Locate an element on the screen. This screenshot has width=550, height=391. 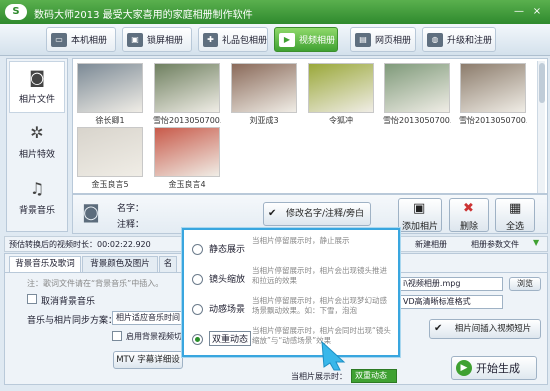
left-nav: ◙ 相片文件 ✲ 相片特效 ♫ 背景音乐 is located at coordinates (37, 145).